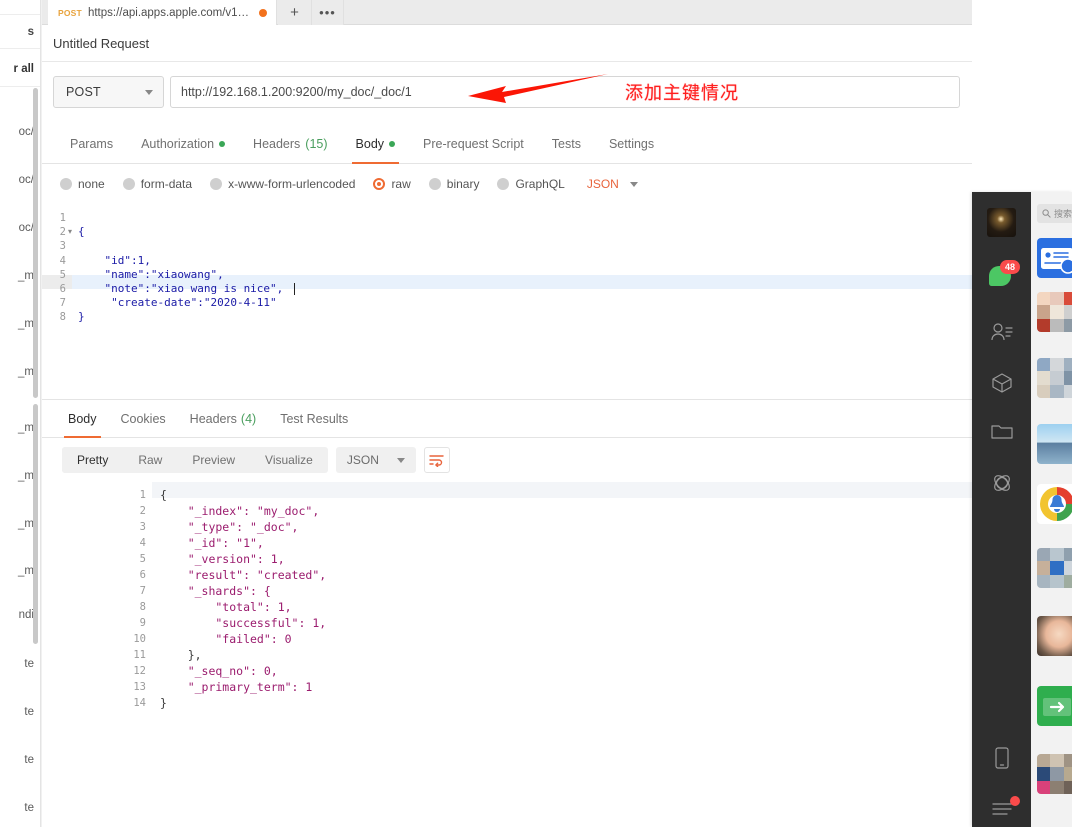 Image resolution: width=1072 pixels, height=827 pixels. I want to click on body-type-raw: raw, so click(392, 184).